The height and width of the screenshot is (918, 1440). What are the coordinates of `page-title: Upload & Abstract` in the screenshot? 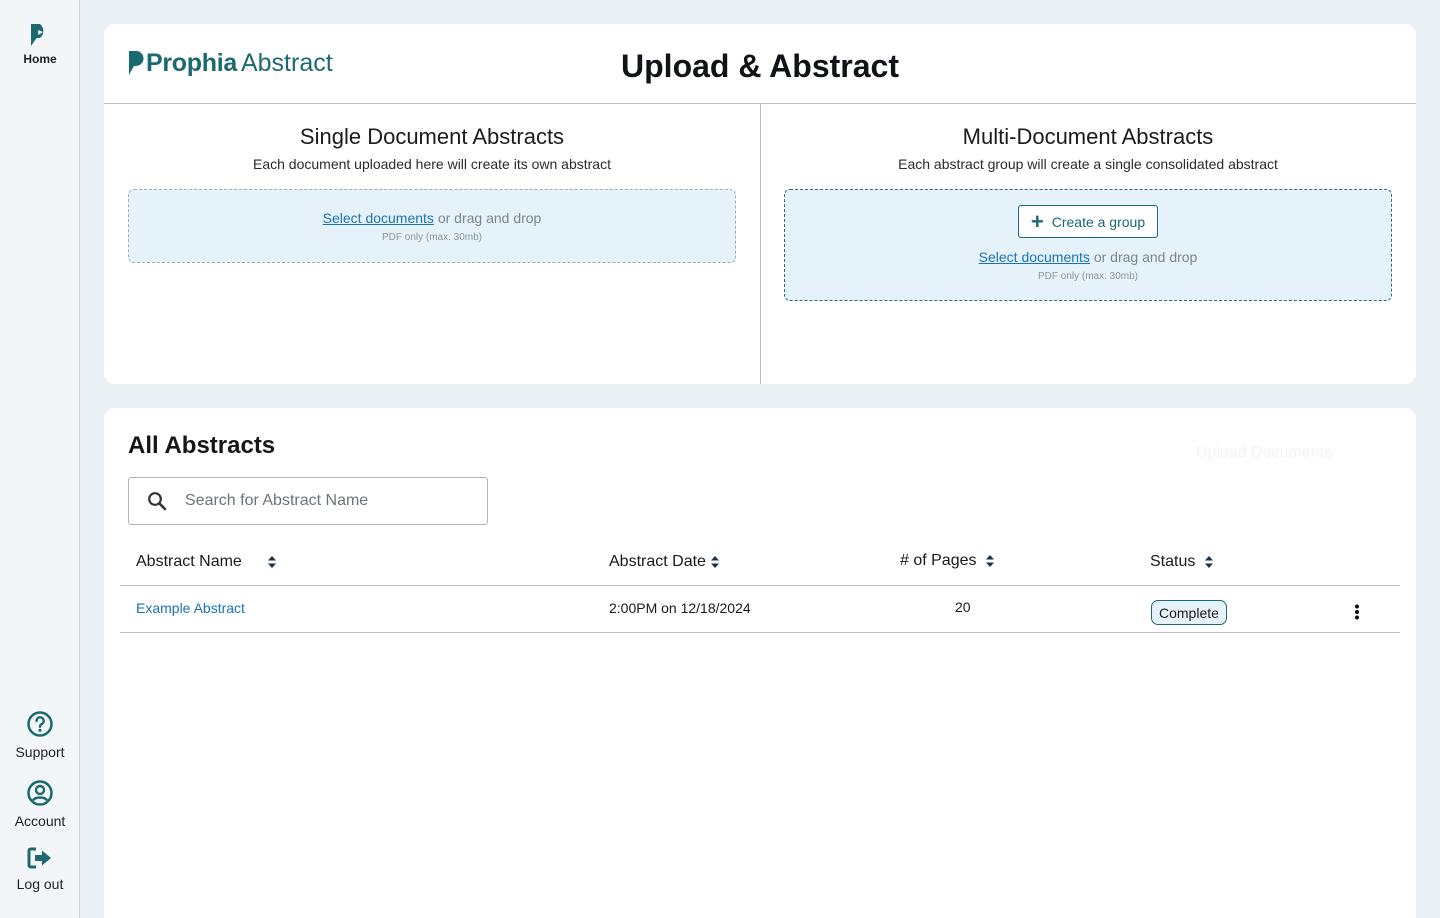 It's located at (760, 66).